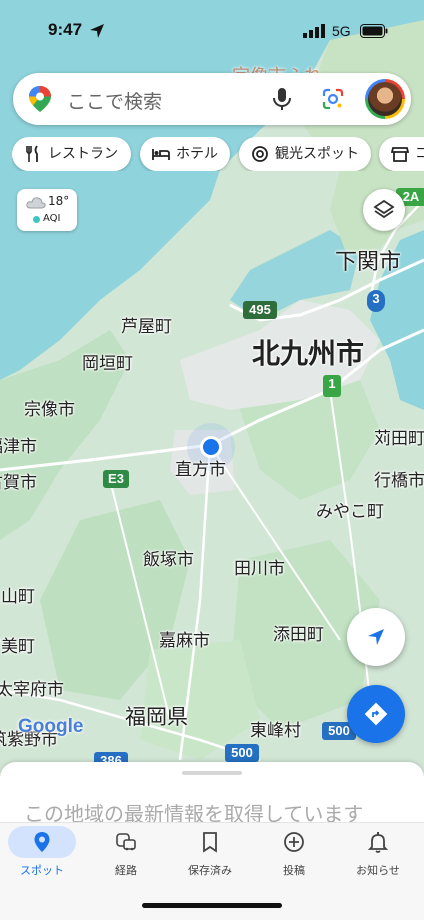  I want to click on location-arrow-icon, so click(97, 31).